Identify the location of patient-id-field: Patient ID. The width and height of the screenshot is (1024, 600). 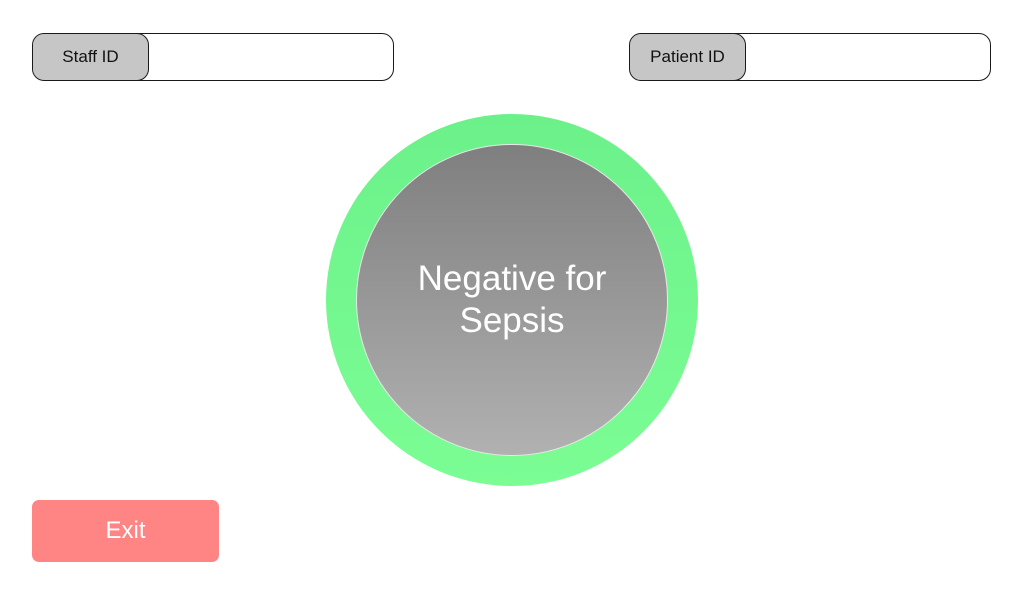
(810, 57).